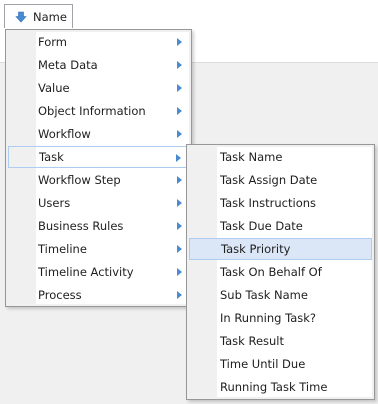 Image resolution: width=378 pixels, height=404 pixels. What do you see at coordinates (52, 42) in the screenshot?
I see `menu-item-label: Form` at bounding box center [52, 42].